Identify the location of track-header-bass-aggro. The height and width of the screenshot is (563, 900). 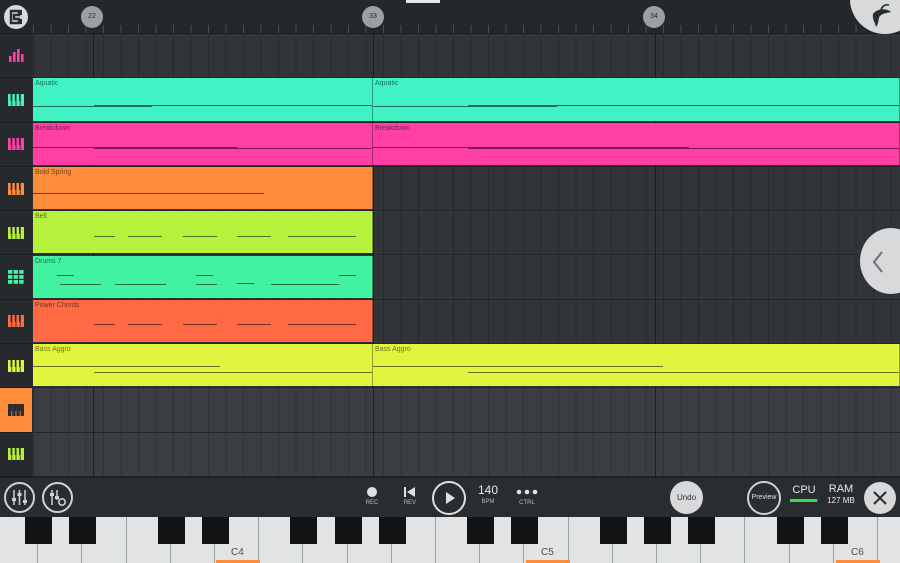
(16, 366).